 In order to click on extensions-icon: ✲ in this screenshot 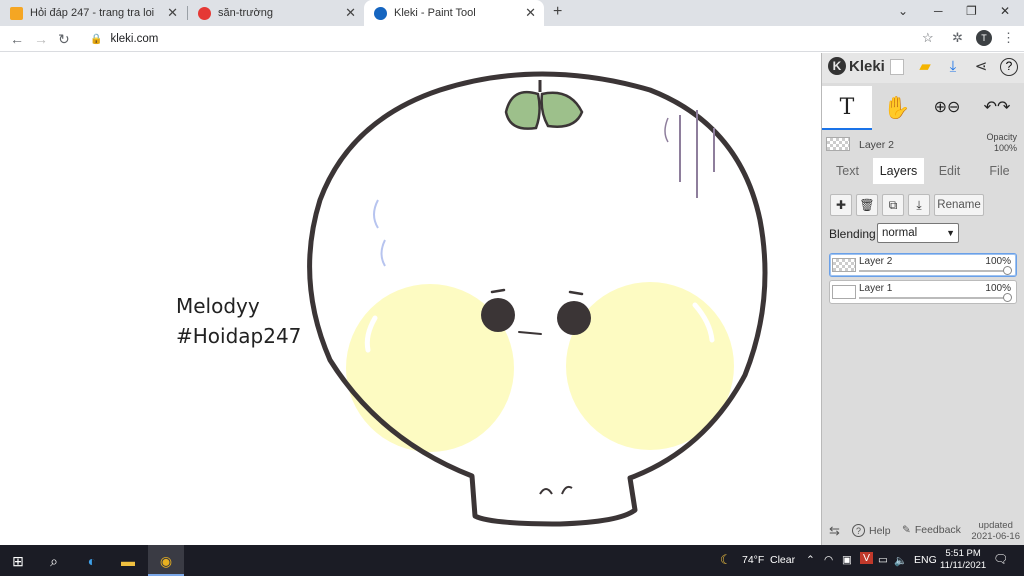, I will do `click(957, 38)`.